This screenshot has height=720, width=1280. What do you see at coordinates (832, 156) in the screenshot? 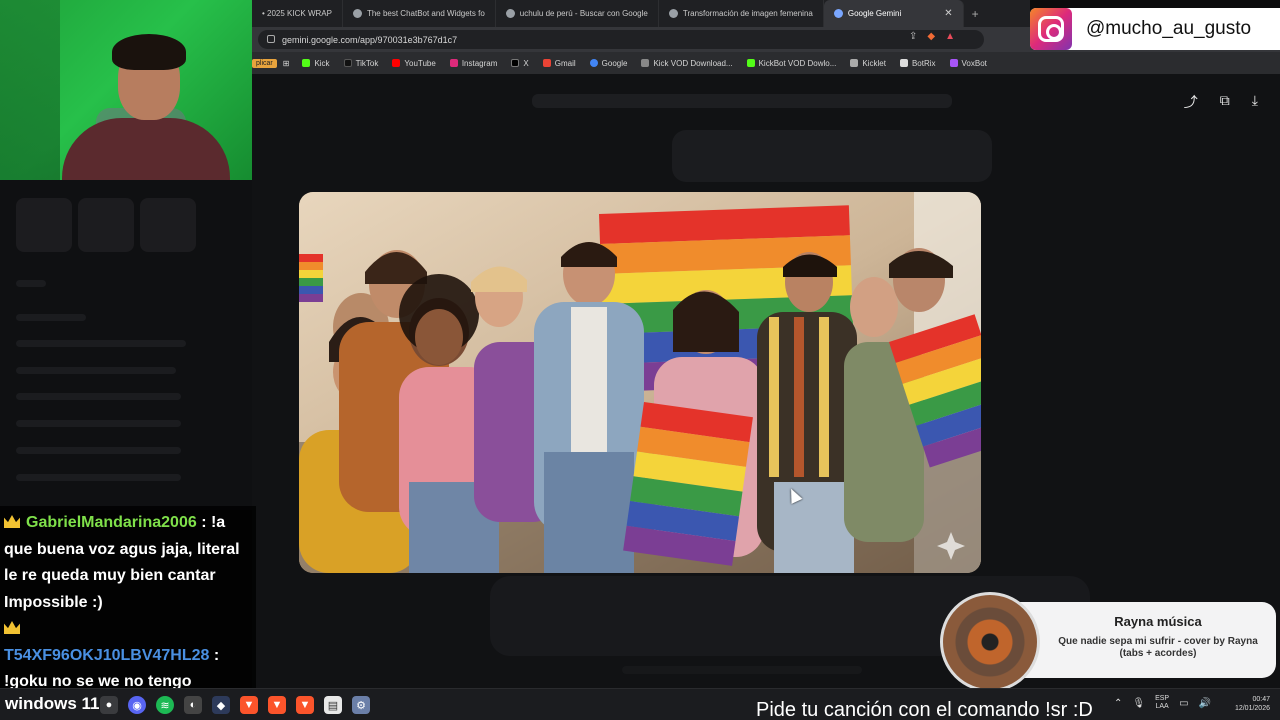
I see `dimmed-user-prompt` at bounding box center [832, 156].